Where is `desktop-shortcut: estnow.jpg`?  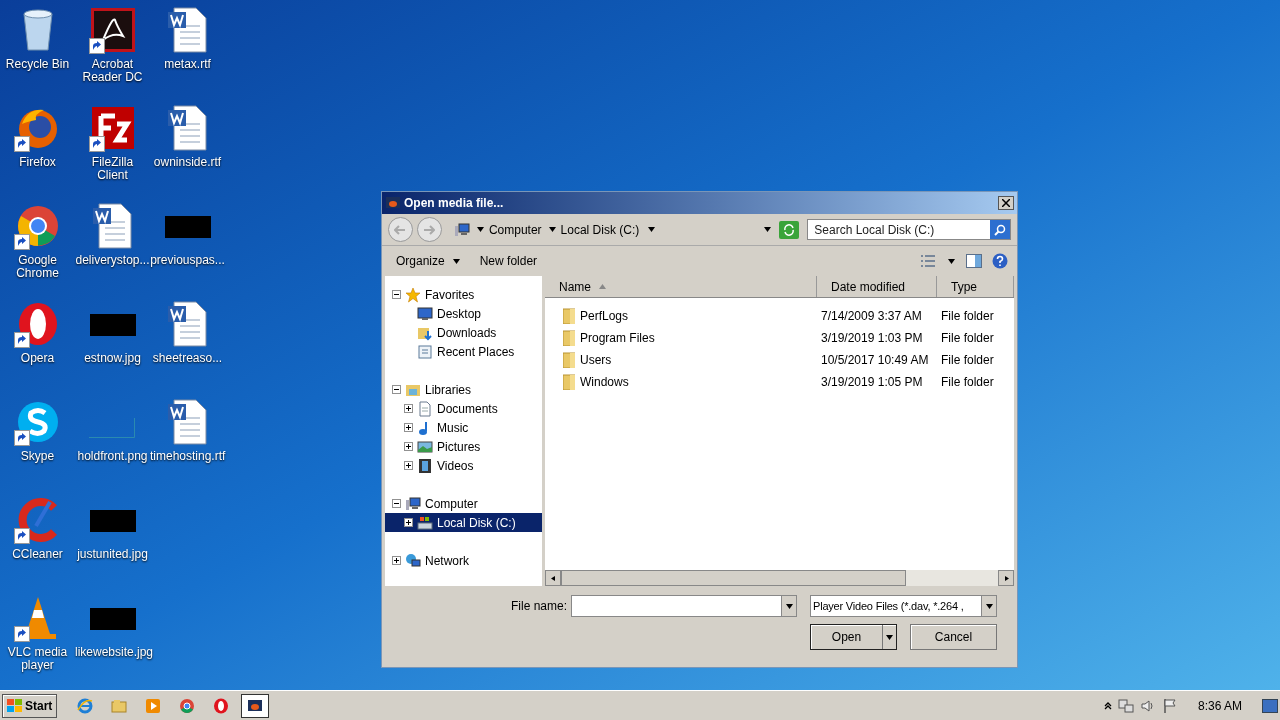 desktop-shortcut: estnow.jpg is located at coordinates (112, 343).